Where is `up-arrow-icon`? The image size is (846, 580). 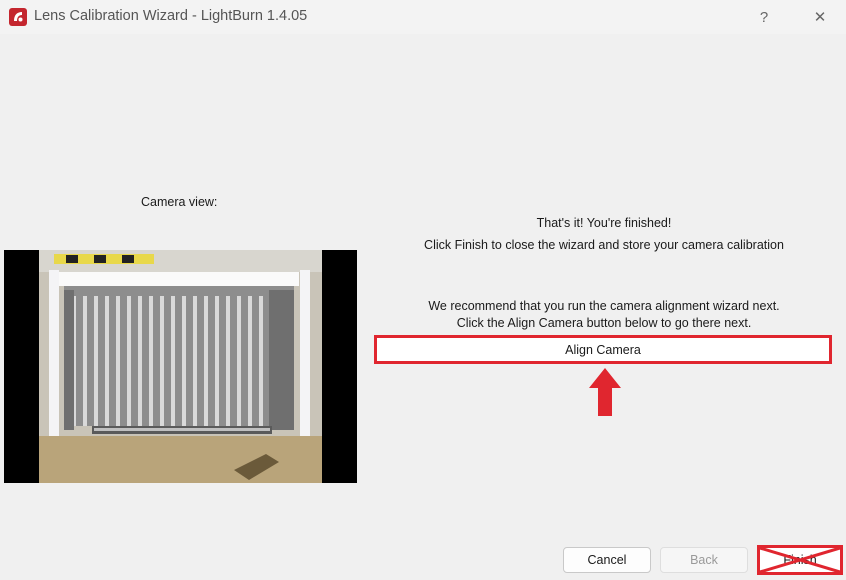 up-arrow-icon is located at coordinates (605, 393).